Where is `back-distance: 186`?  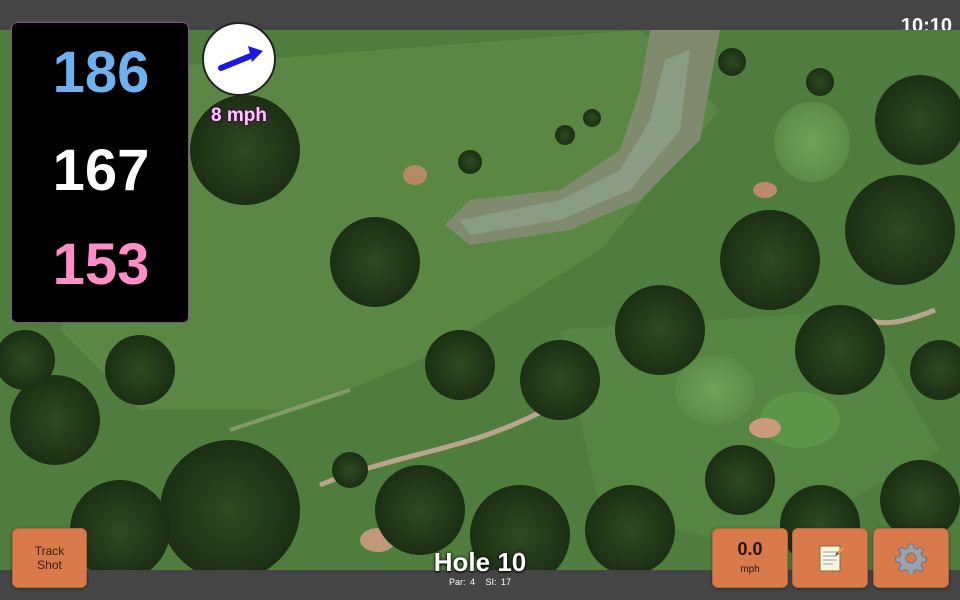 back-distance: 186 is located at coordinates (101, 72).